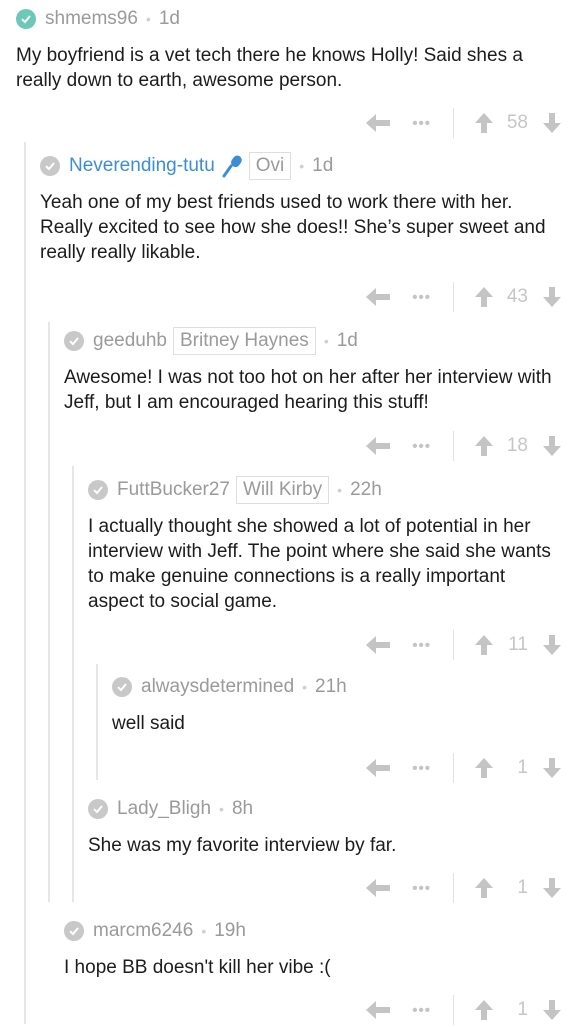 Image resolution: width=578 pixels, height=1027 pixels. I want to click on comment-meta: geeduhb Britney Haynes • 1d, so click(321, 341).